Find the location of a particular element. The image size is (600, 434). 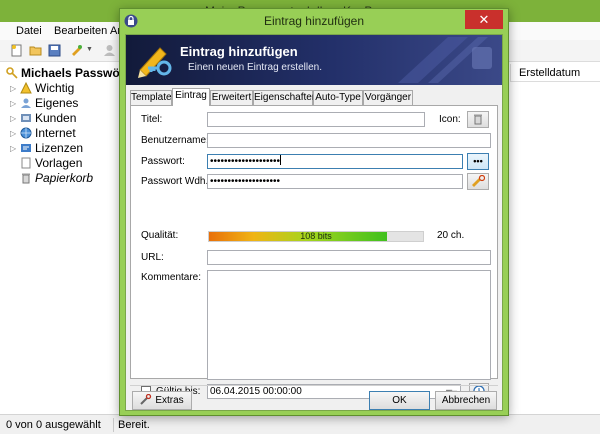

text-cursor is located at coordinates (281, 160).